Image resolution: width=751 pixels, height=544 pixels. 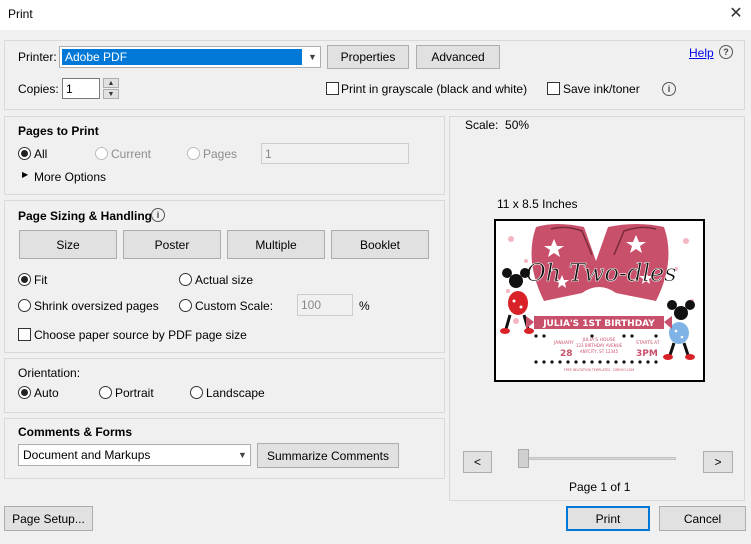 I want to click on invitation-month: JANUARY, so click(x=563, y=343).